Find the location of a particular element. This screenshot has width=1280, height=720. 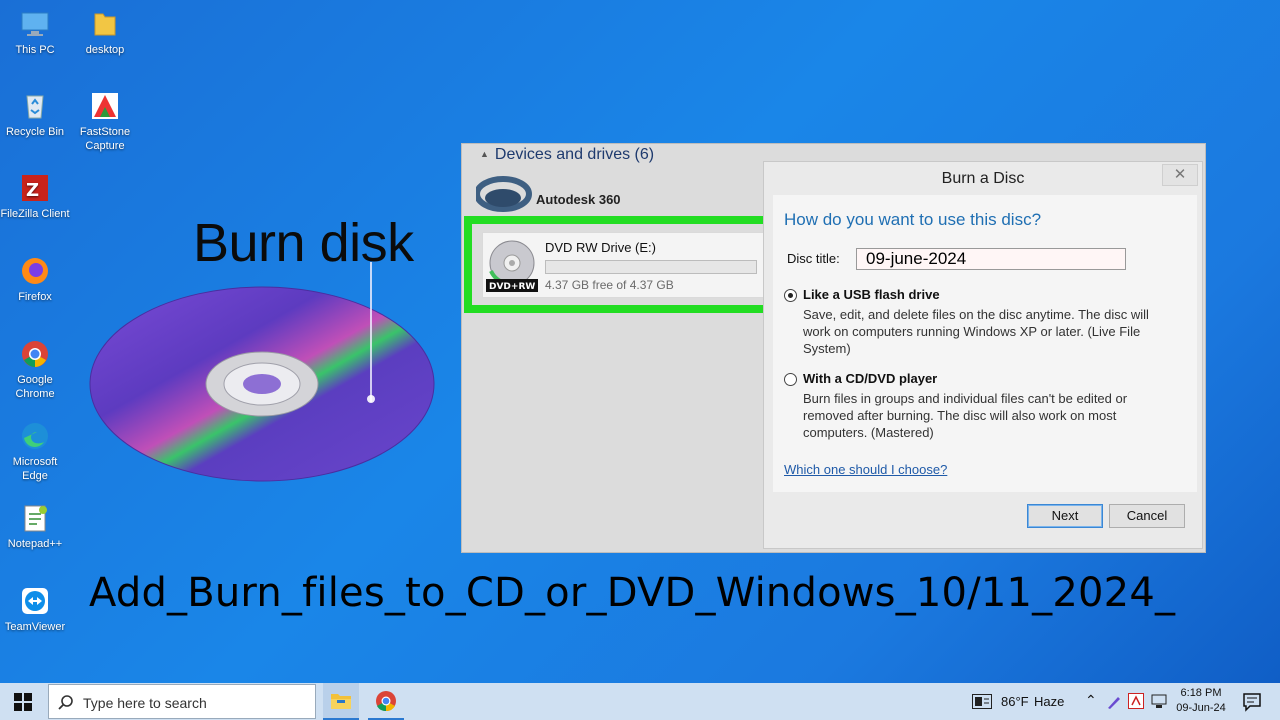

desktop-icon-teamviewer: TeamViewer is located at coordinates (35, 609).